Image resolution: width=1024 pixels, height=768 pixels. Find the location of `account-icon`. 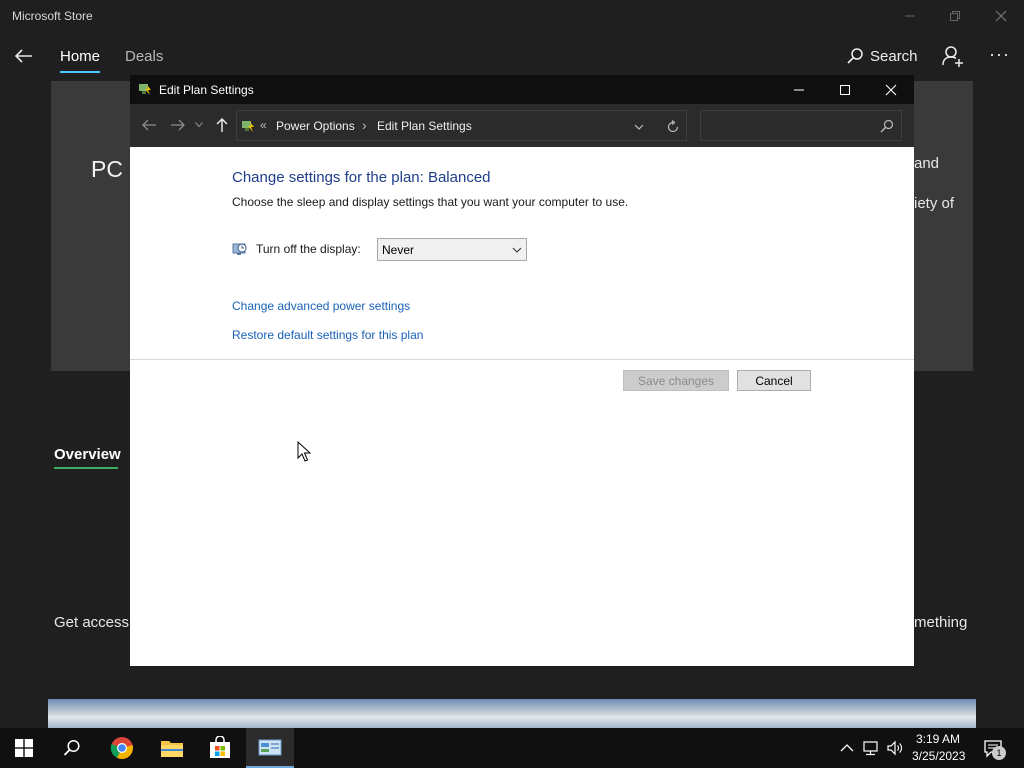

account-icon is located at coordinates (953, 56).